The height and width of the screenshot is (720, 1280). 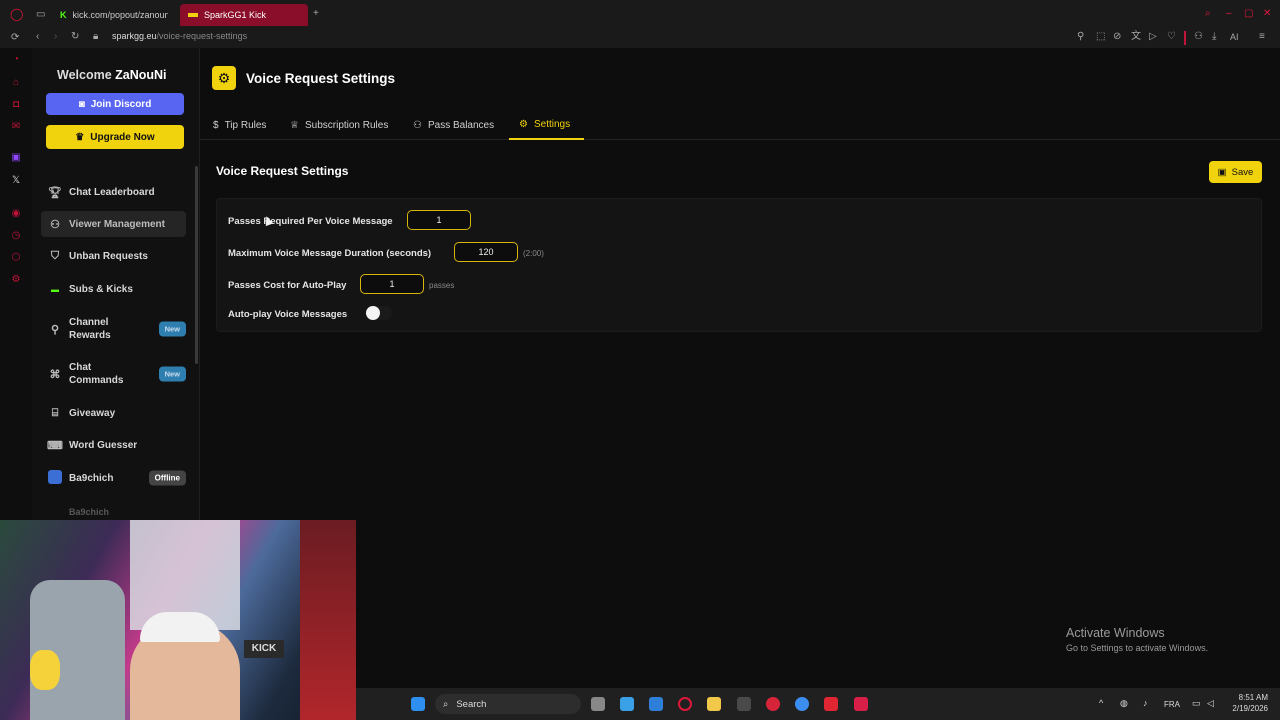 What do you see at coordinates (179, 36) in the screenshot?
I see `url-field: sparkgg.eu/voice-request-settings` at bounding box center [179, 36].